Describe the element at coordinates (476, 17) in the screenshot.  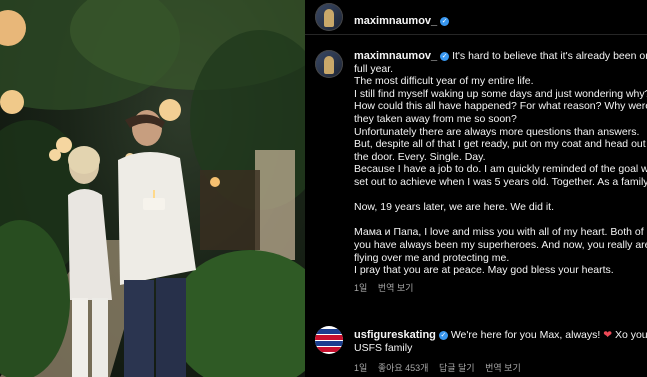
I see `post-header: maximnaumov_ ✓` at that location.